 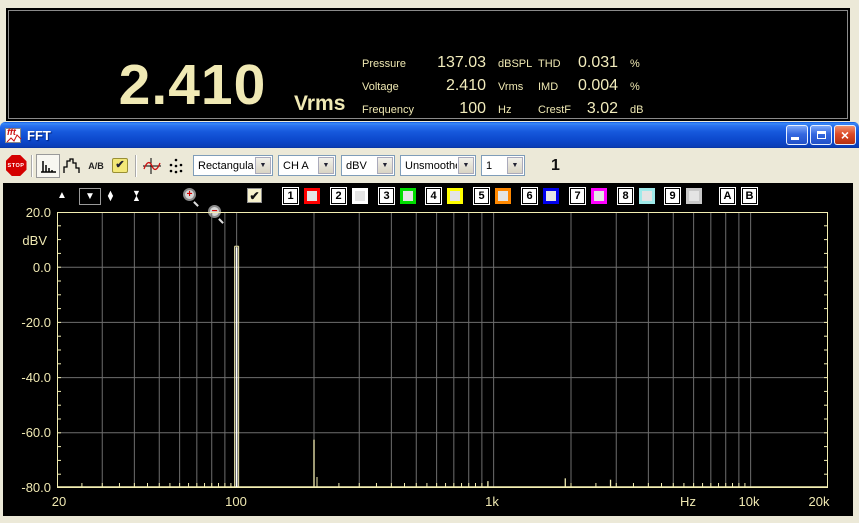 What do you see at coordinates (72, 166) in the screenshot?
I see `band-view-button` at bounding box center [72, 166].